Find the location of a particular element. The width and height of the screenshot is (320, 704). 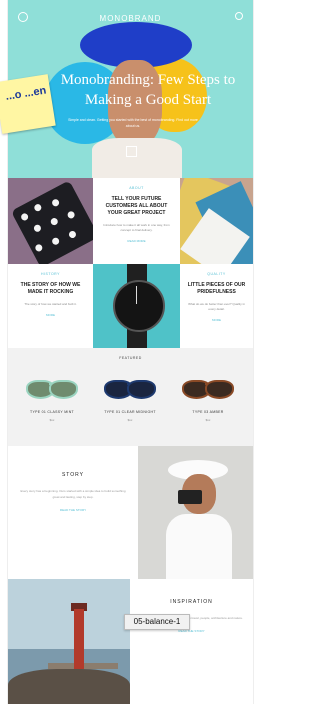

card-eyebrow: HISTORY is located at coordinates (50, 274).